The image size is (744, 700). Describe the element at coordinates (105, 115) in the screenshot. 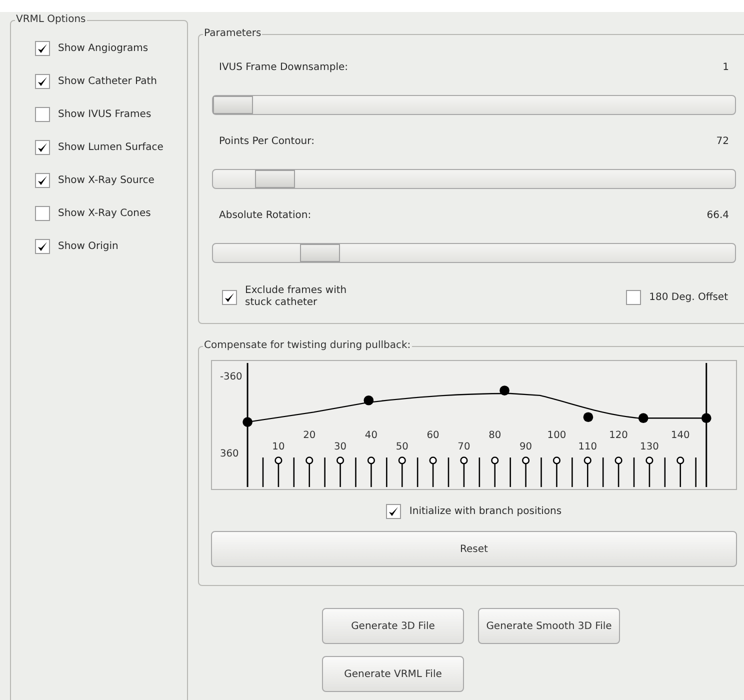

I see `checkbox-label: Show IVUS Frames` at that location.